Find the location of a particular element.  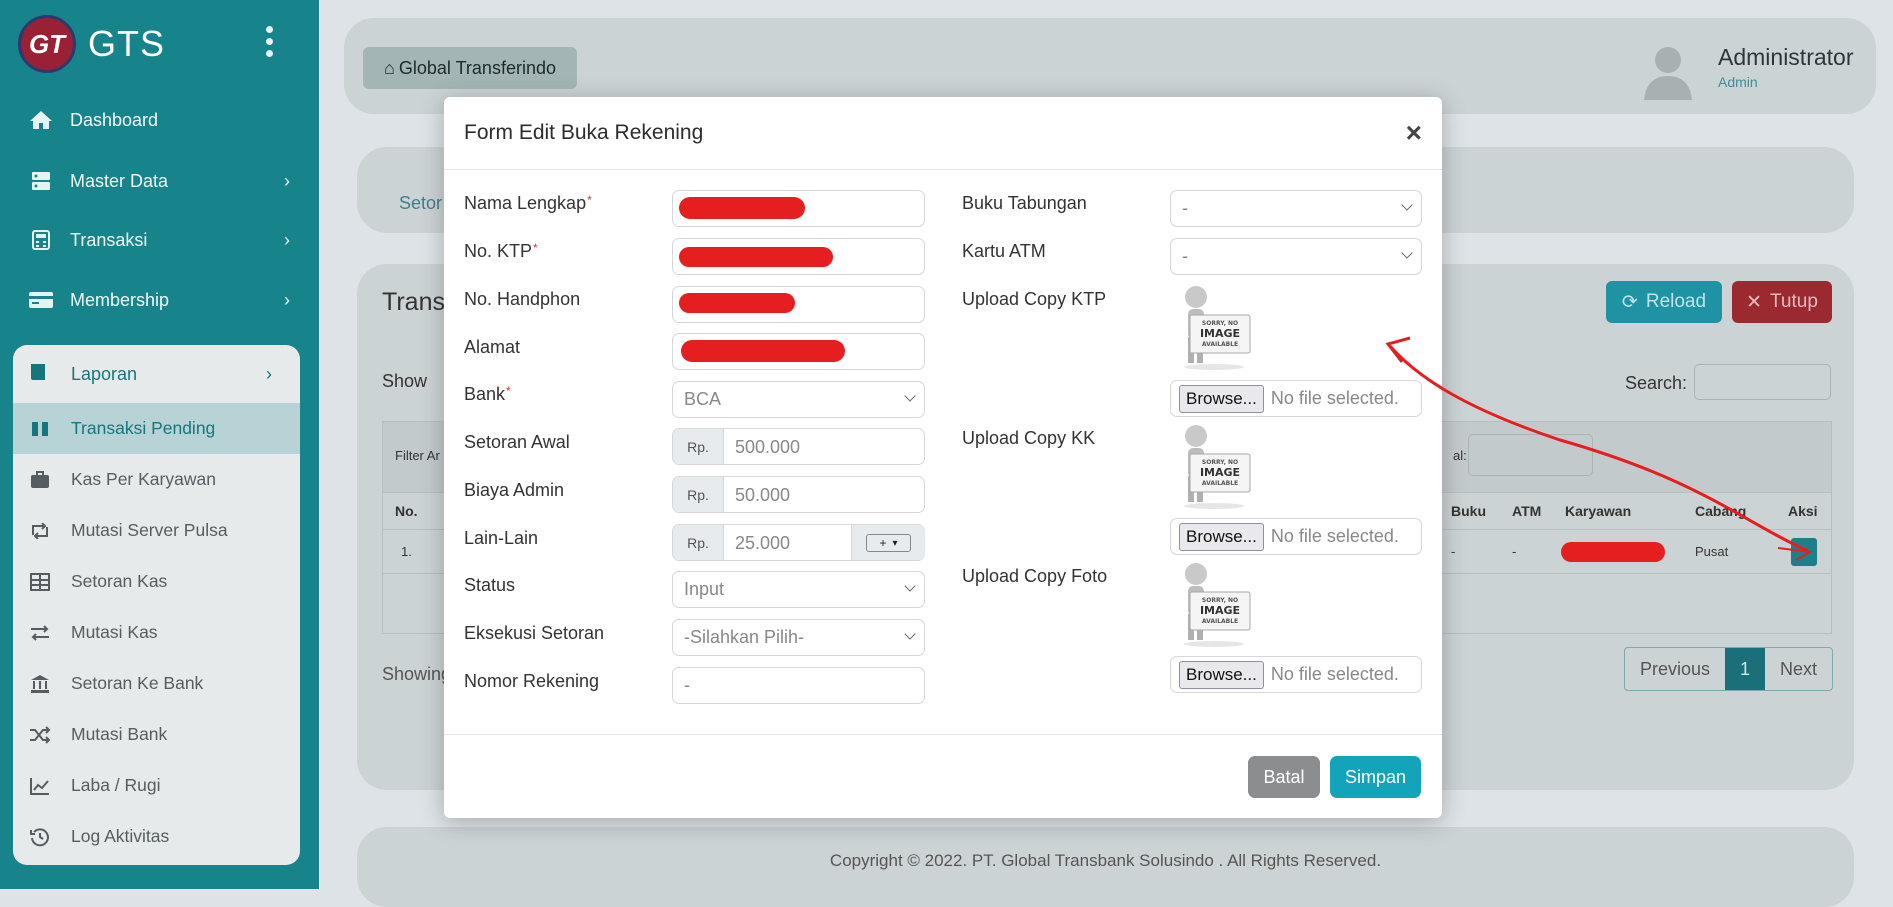

reload-button: ⟳ Reload is located at coordinates (1664, 302).